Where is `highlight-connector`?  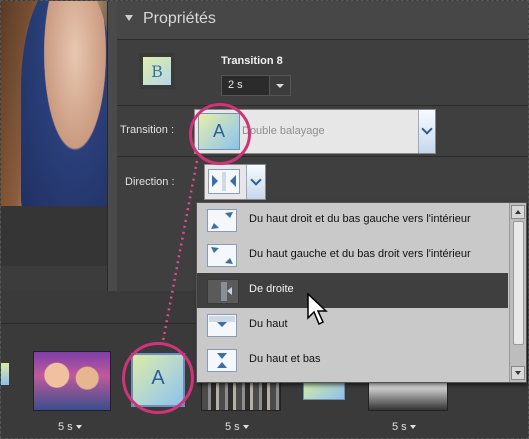
highlight-connector is located at coordinates (180, 251).